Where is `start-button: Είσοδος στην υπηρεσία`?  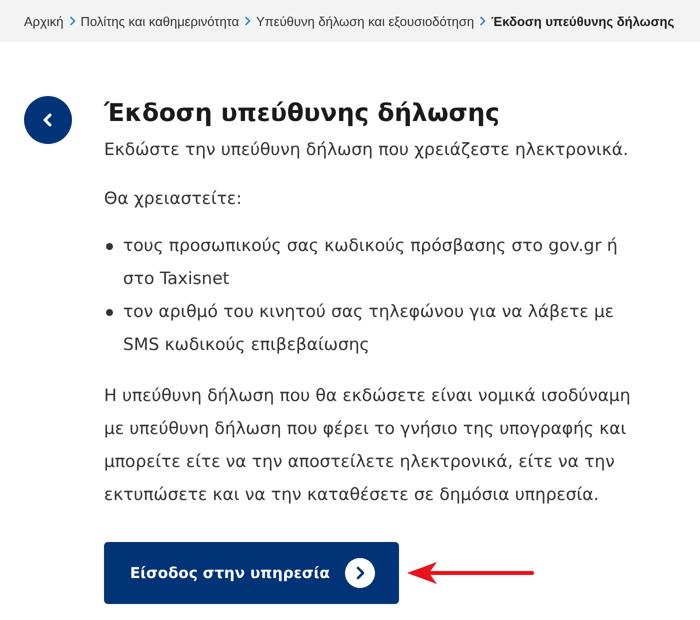
start-button: Είσοδος στην υπηρεσία is located at coordinates (251, 573).